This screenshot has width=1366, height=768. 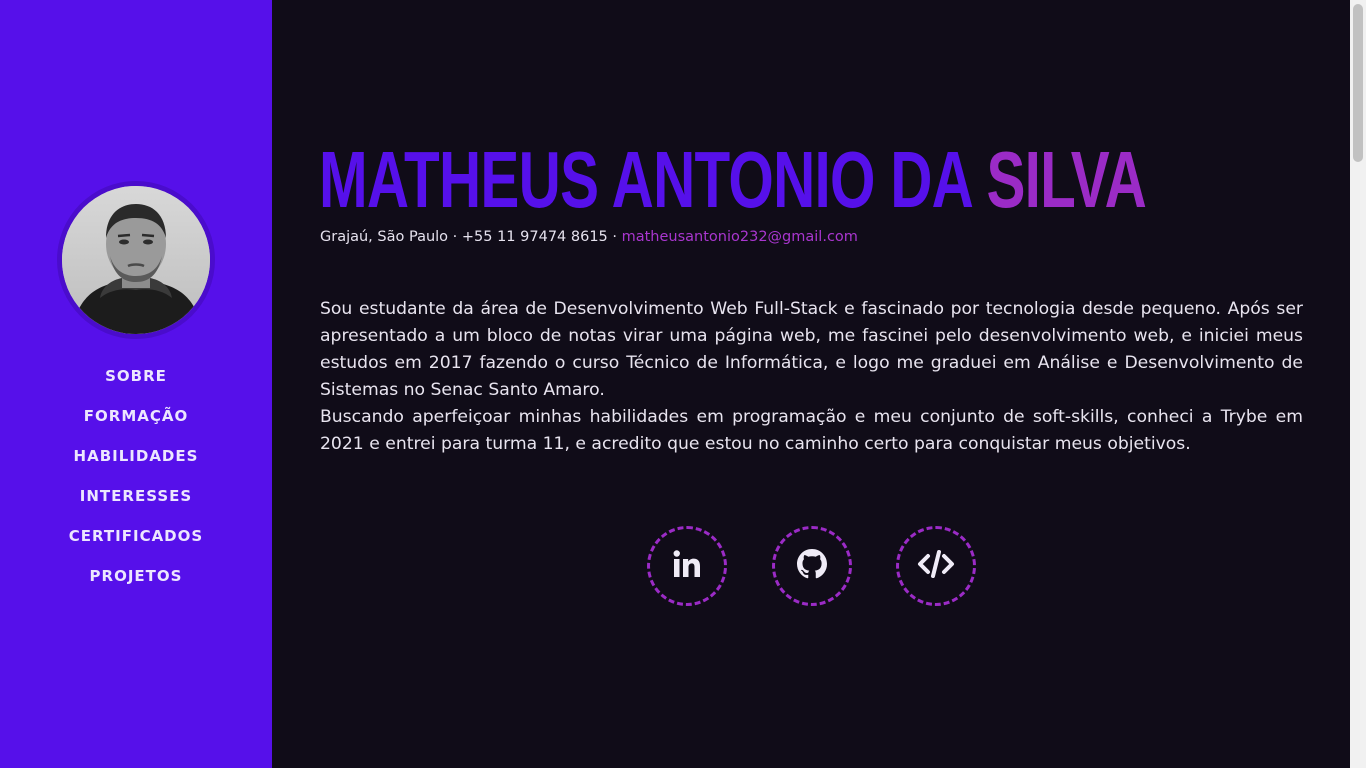 I want to click on scrollbar-thumb, so click(x=1358, y=83).